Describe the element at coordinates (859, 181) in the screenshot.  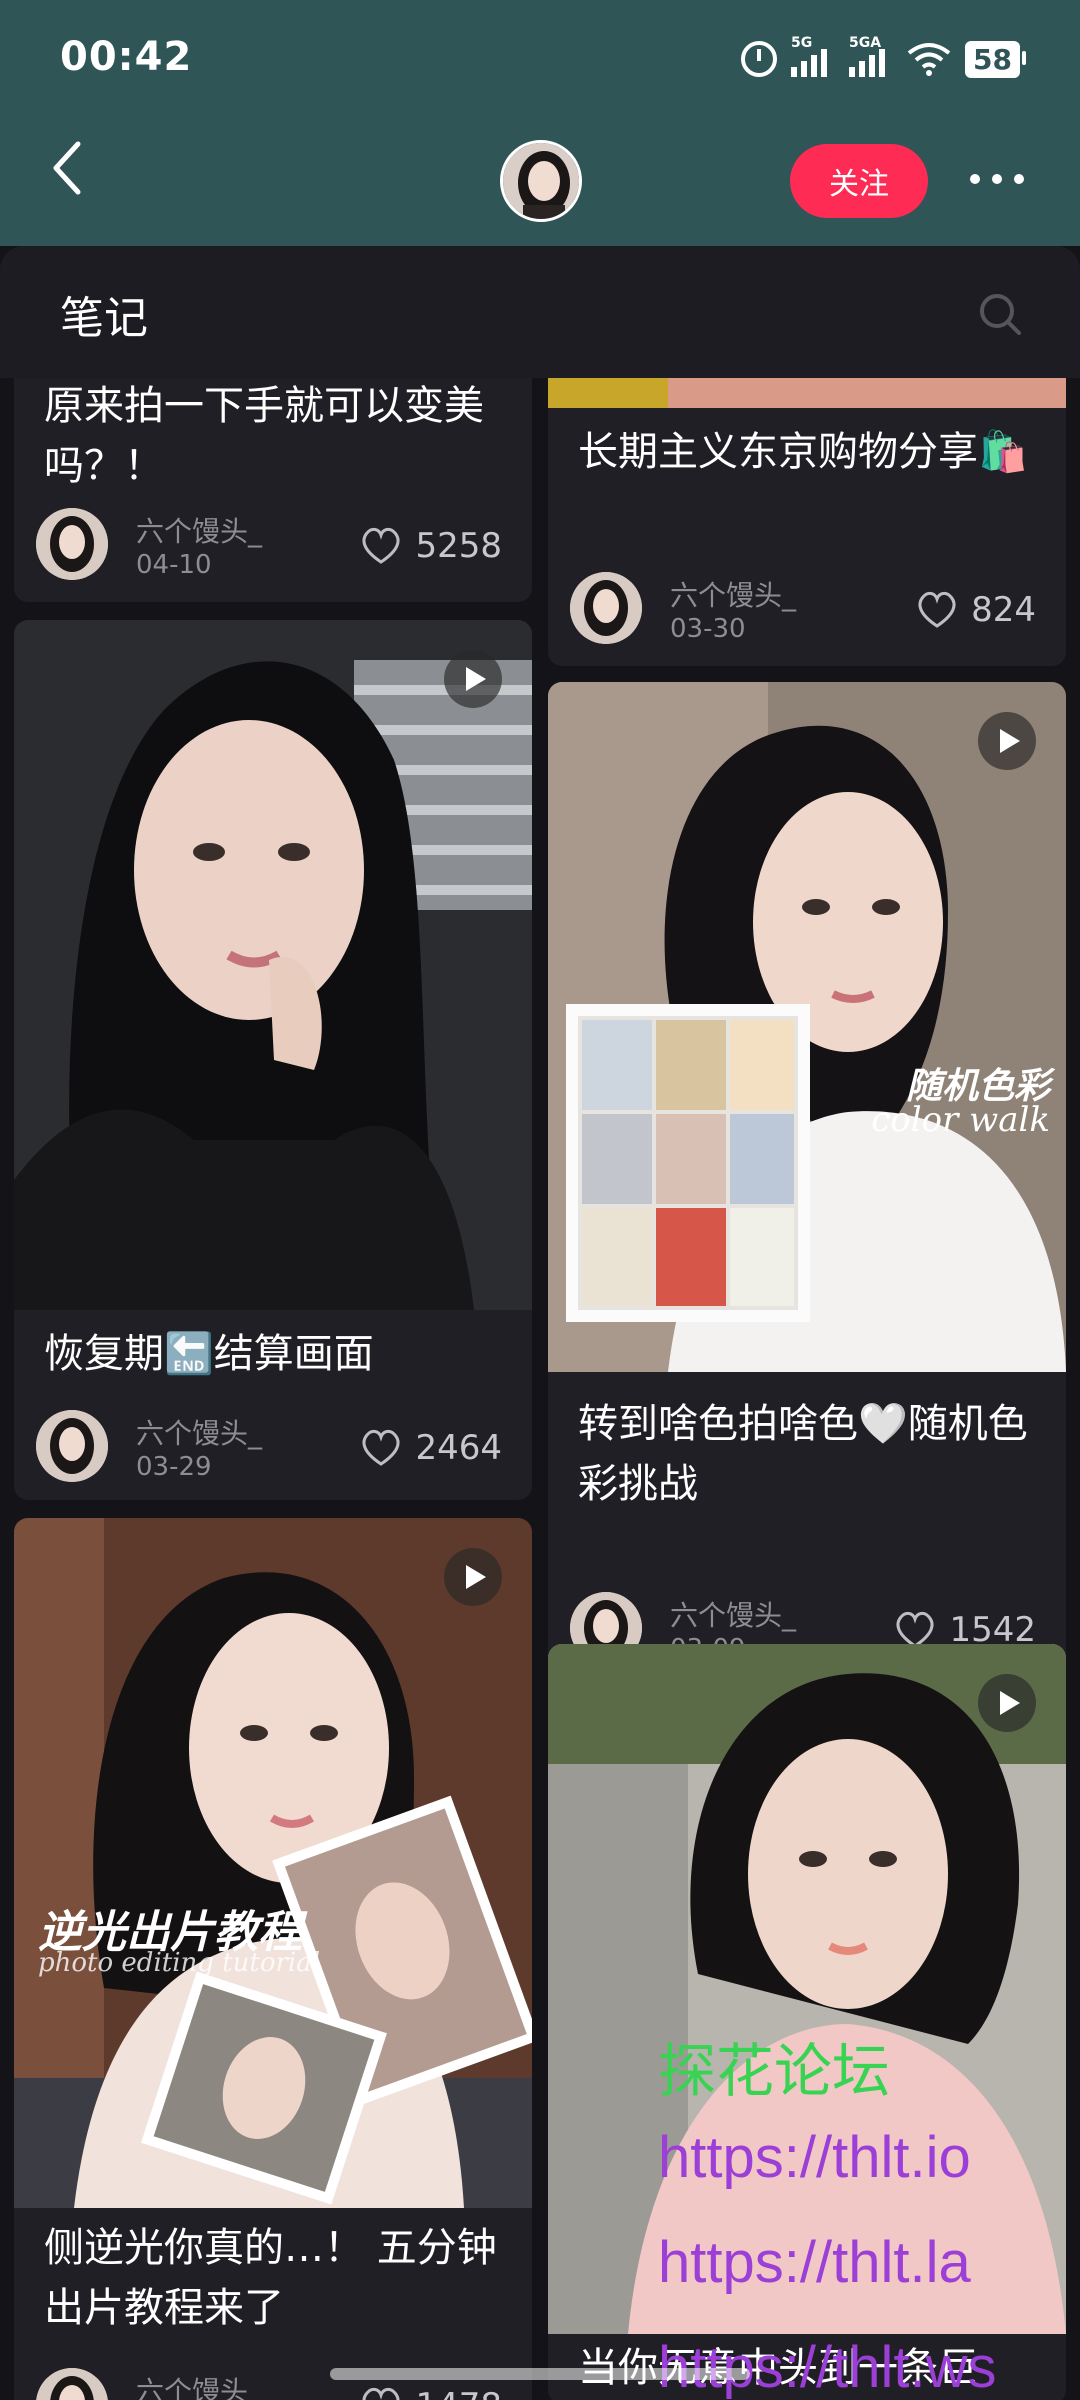
I see `follow-button: 关注` at that location.